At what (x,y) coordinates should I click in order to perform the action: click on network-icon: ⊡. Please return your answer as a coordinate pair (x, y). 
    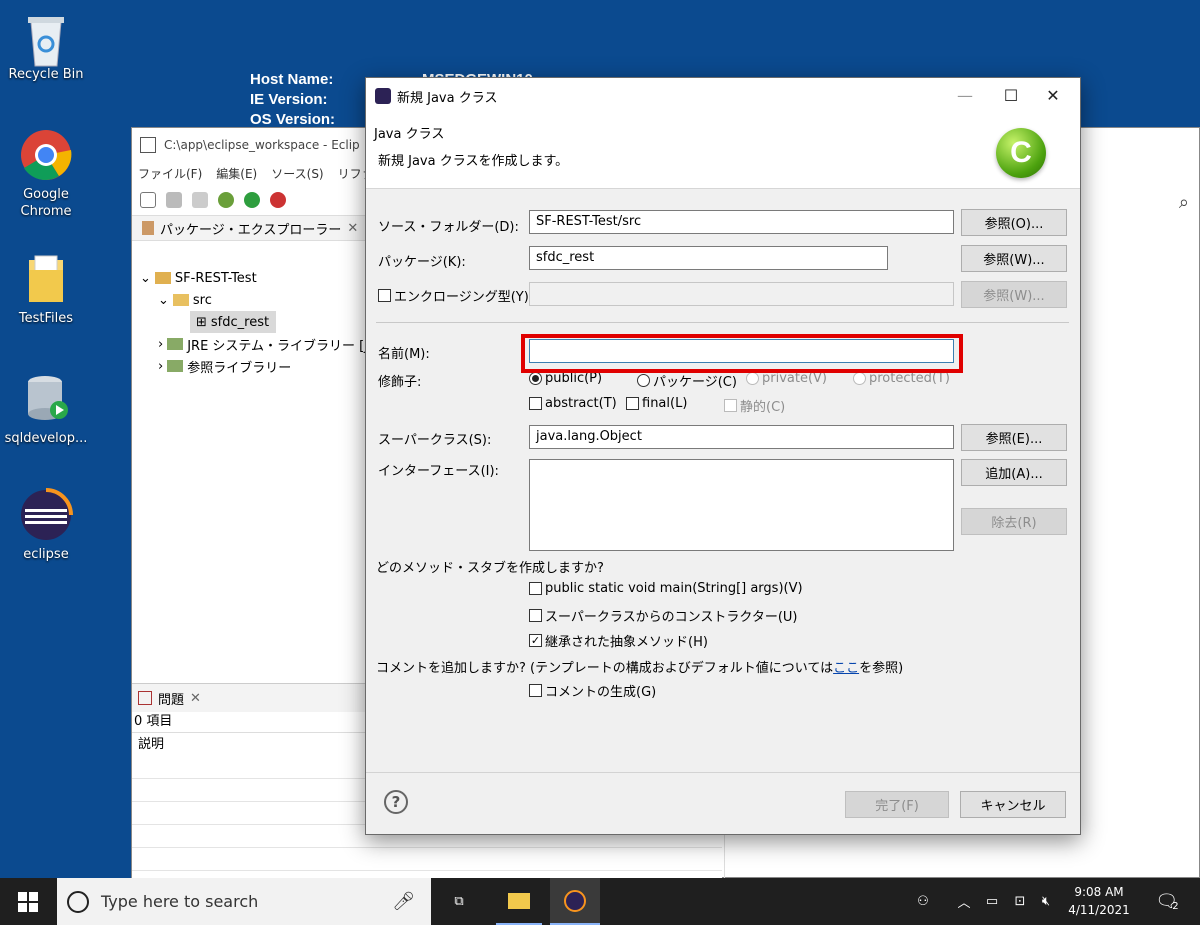
    Looking at the image, I should click on (1020, 901).